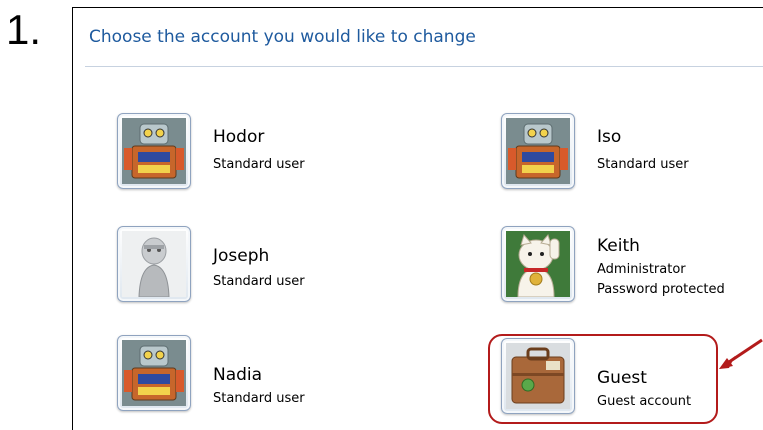  What do you see at coordinates (242, 155) in the screenshot?
I see `account-tile-hodor: Hodor Standard user` at bounding box center [242, 155].